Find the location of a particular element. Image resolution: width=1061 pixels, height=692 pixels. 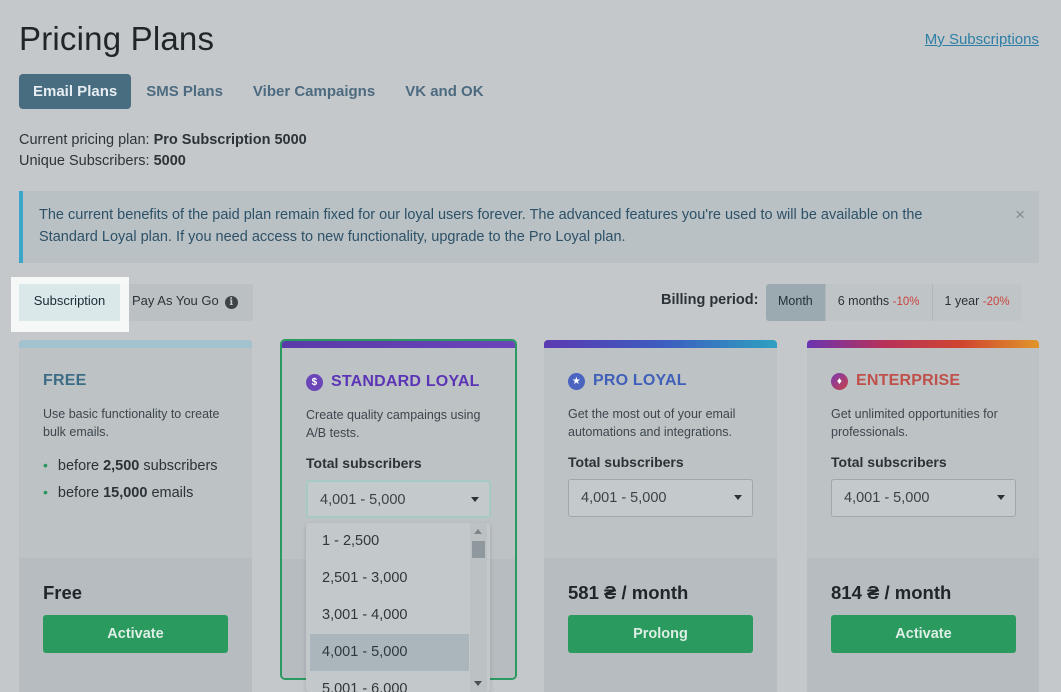

billing-6-months: 6 months -10% is located at coordinates (878, 302).